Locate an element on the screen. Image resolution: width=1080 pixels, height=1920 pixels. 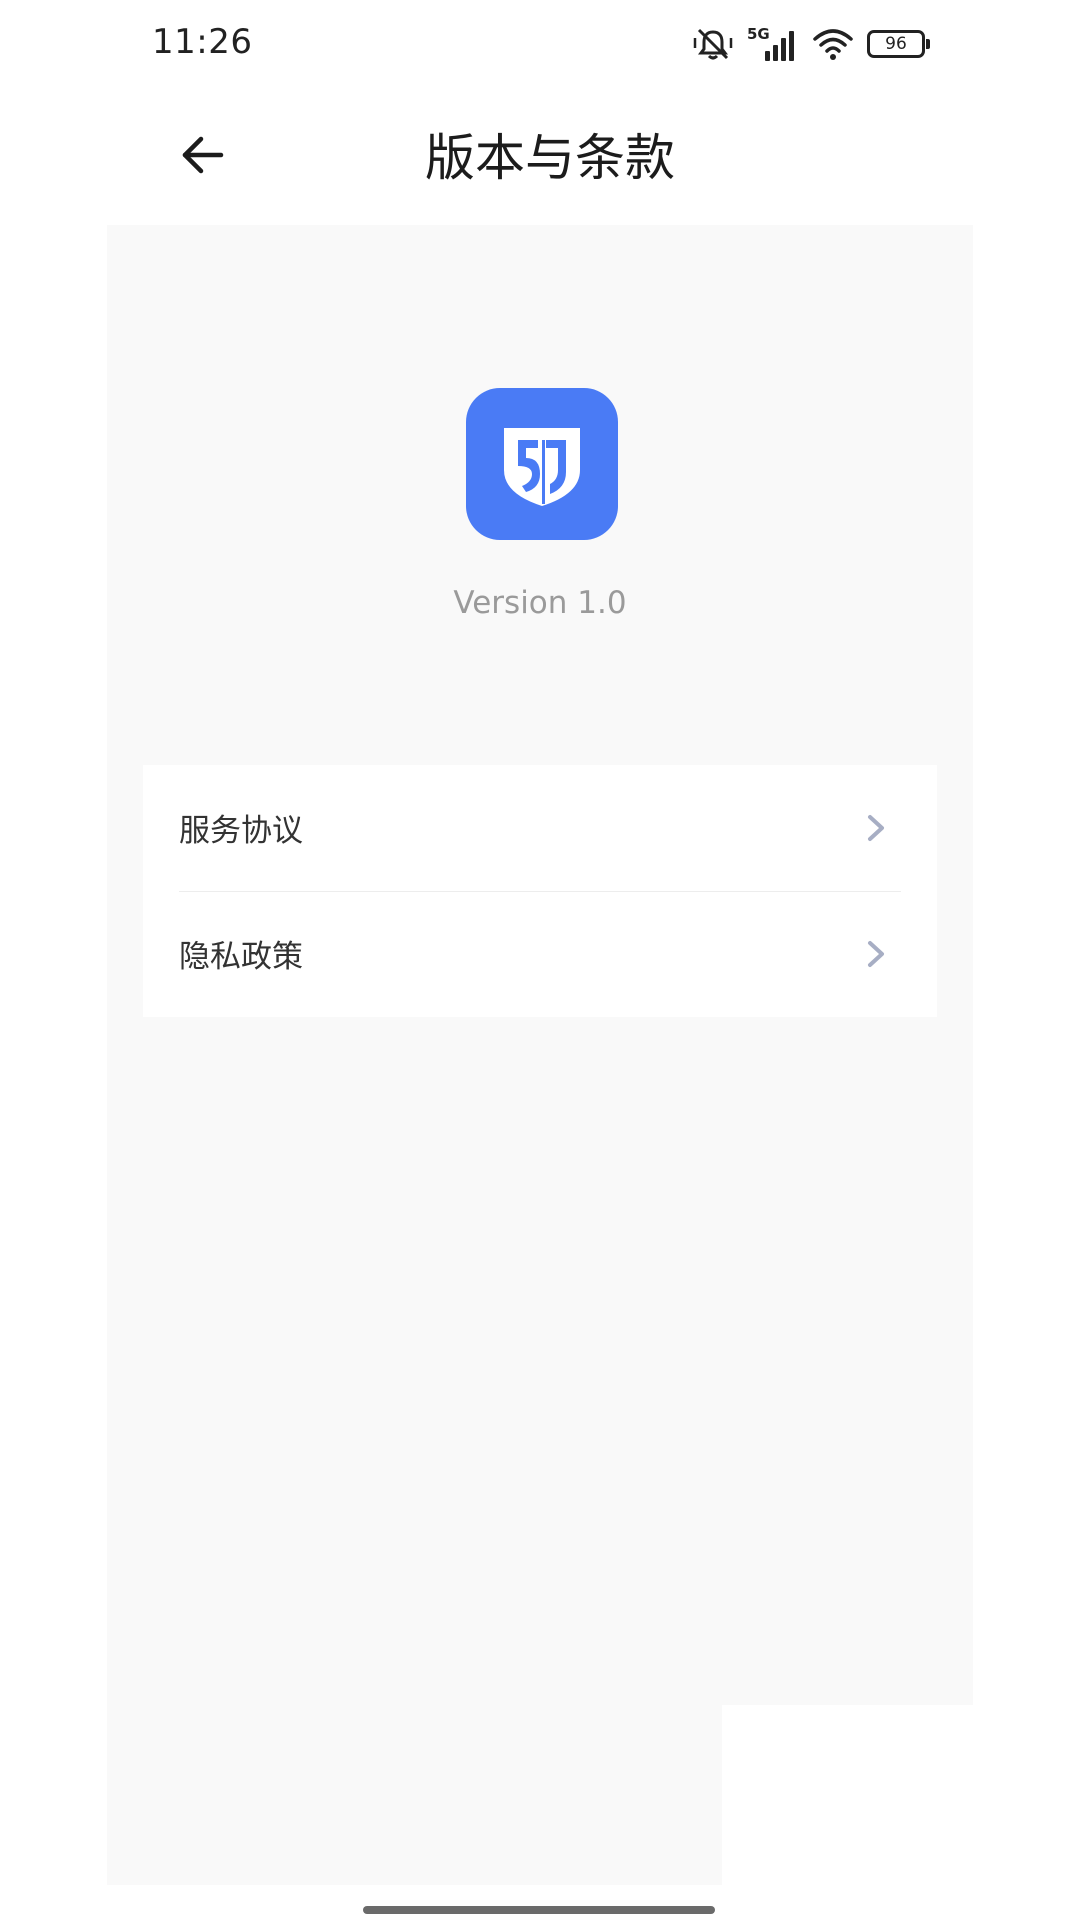
menu-item-privacy-policy: 隐私政策 is located at coordinates (540, 954).